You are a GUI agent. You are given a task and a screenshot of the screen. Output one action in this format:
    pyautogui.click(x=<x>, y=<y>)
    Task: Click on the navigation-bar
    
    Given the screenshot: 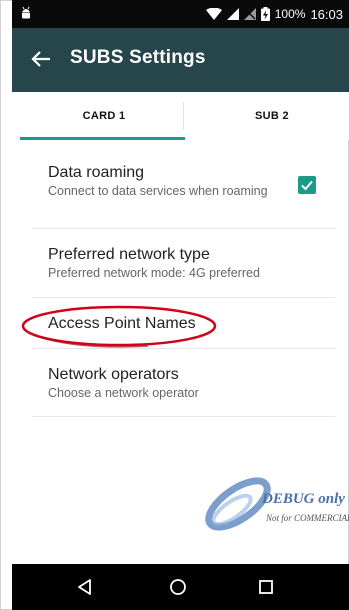 What is the action you would take?
    pyautogui.click(x=180, y=587)
    